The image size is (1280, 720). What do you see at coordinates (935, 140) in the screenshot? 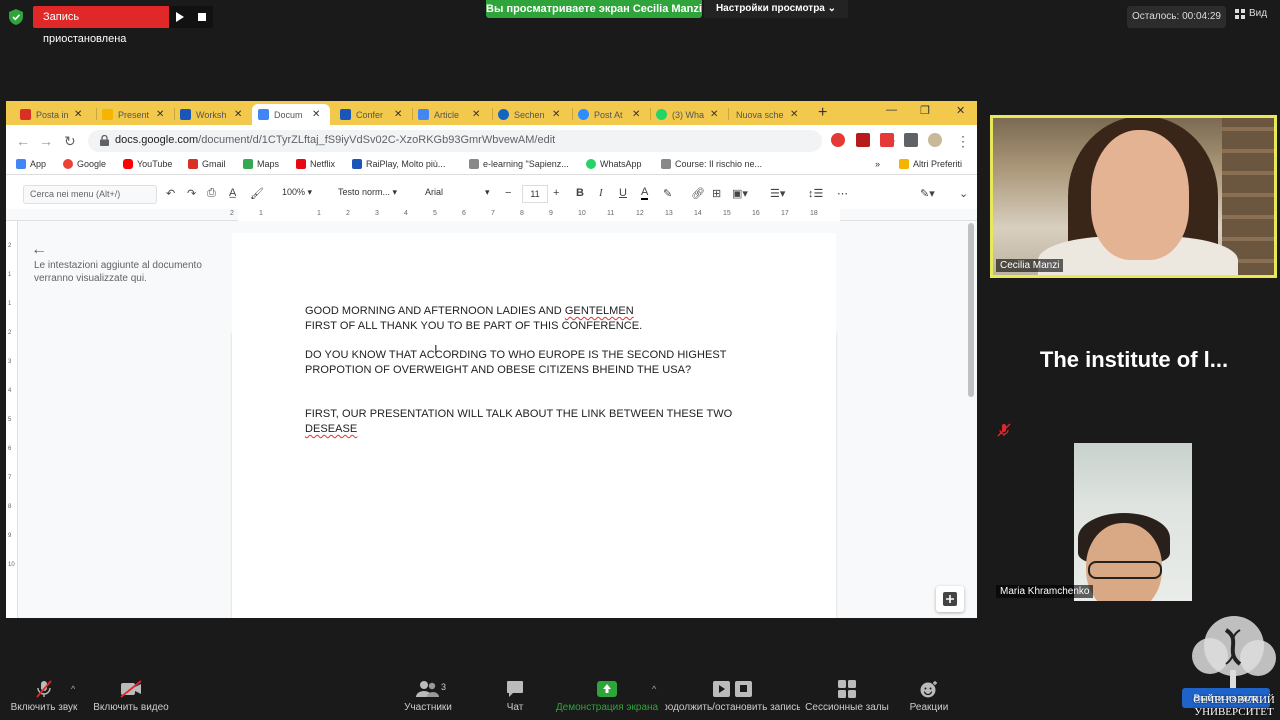
I see `profile-avatar` at bounding box center [935, 140].